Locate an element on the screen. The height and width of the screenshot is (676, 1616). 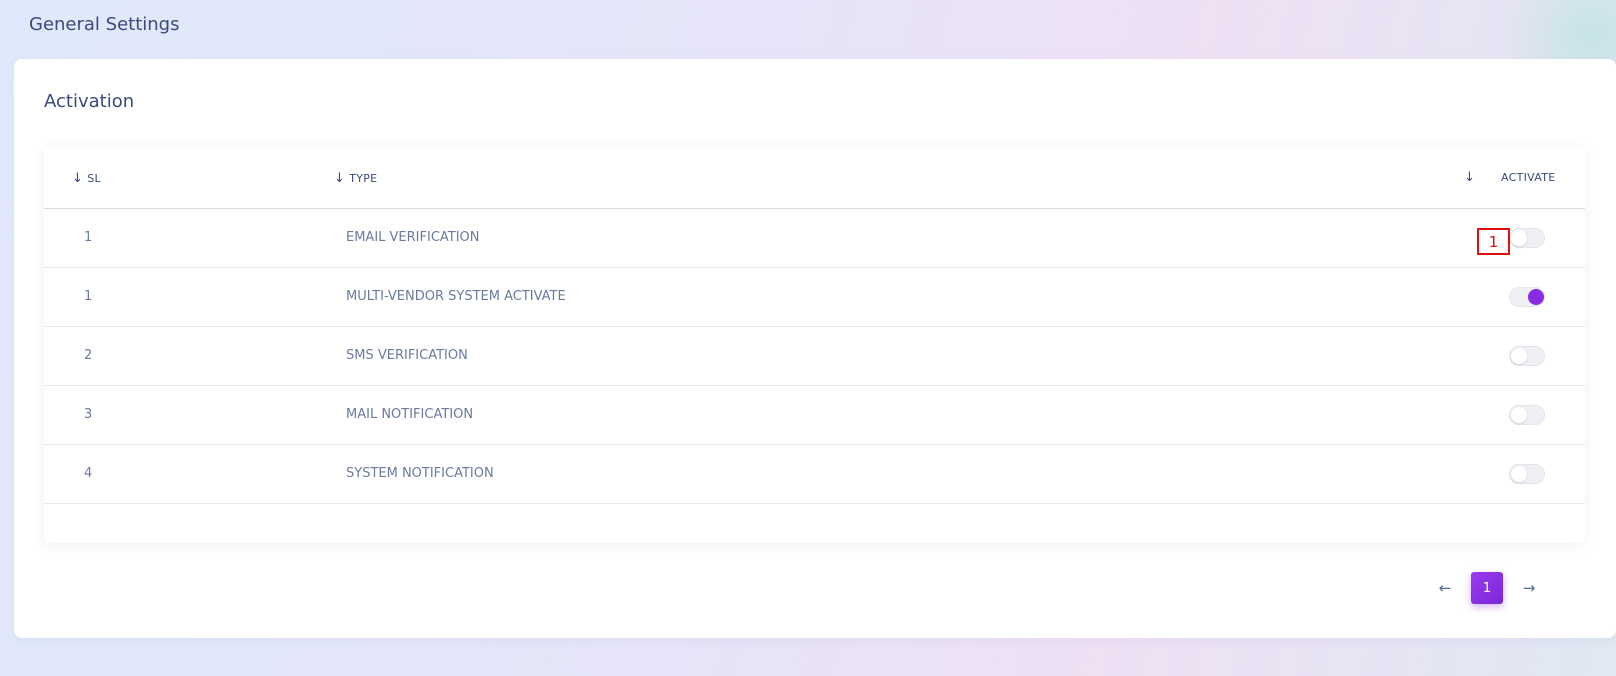
sms-verification-toggle is located at coordinates (1527, 356).